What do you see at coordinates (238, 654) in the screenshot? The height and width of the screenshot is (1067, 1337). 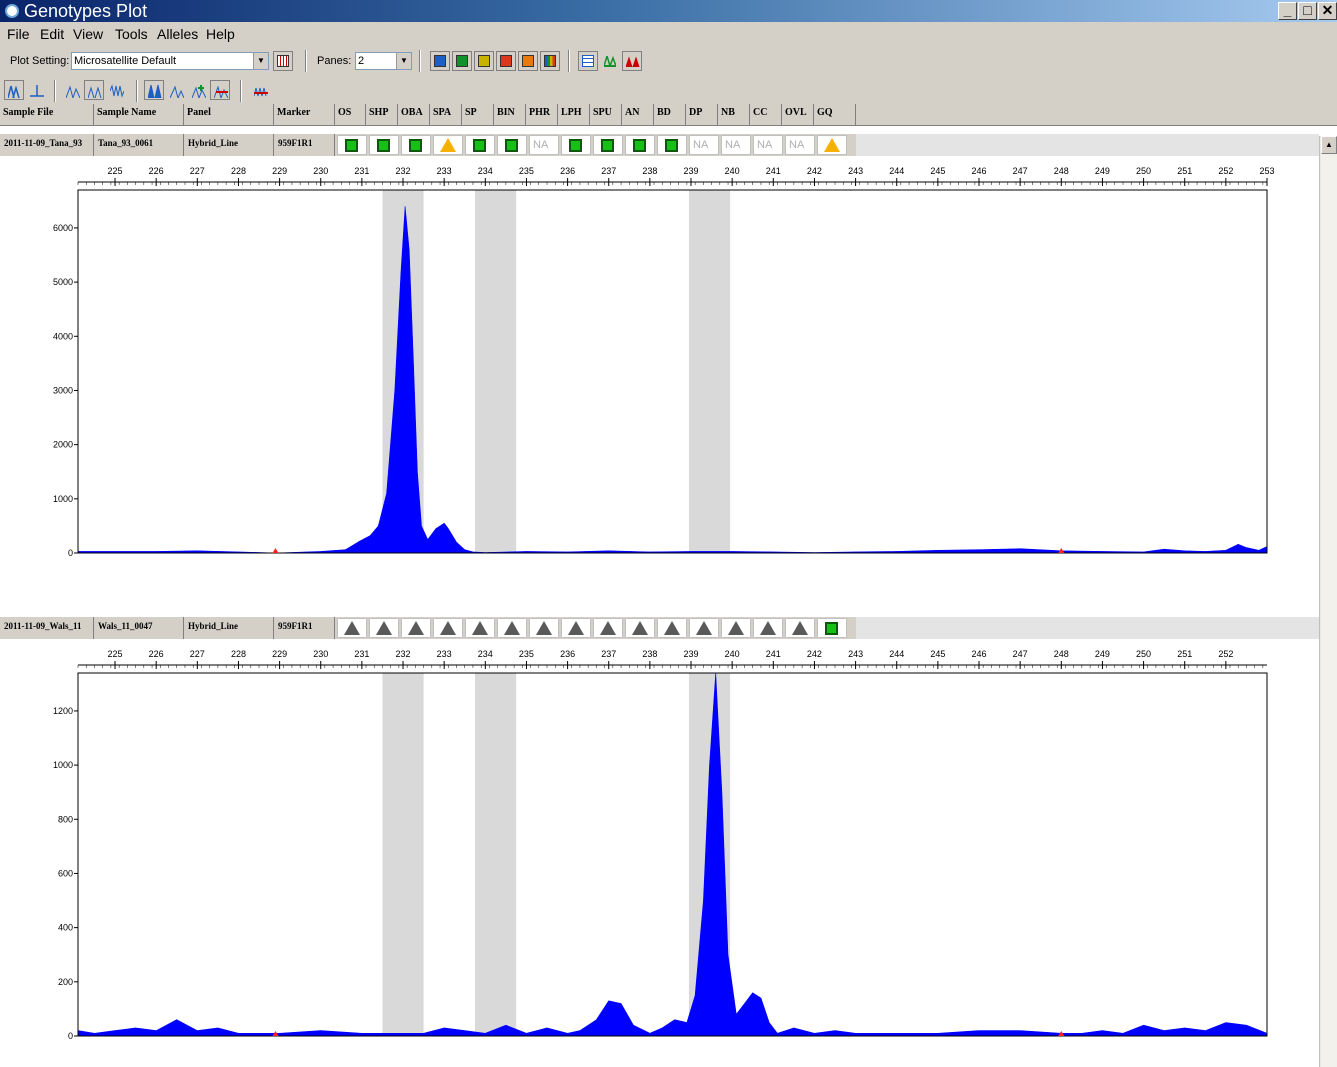 I see `x-tick-label: 228` at bounding box center [238, 654].